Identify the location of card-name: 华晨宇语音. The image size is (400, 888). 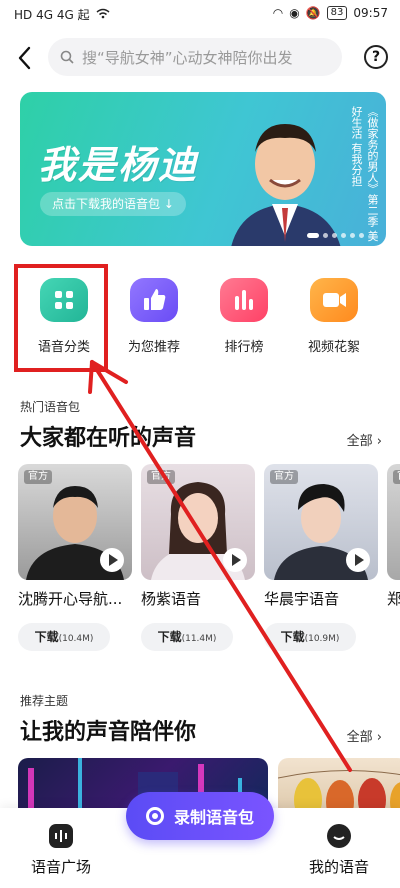
(302, 599).